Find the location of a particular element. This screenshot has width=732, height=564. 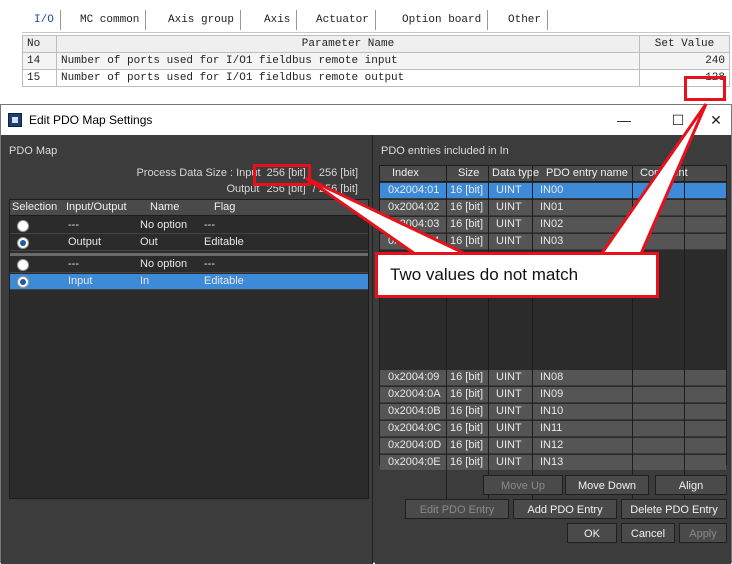

callout-pointer-right is located at coordinates (652, 180).